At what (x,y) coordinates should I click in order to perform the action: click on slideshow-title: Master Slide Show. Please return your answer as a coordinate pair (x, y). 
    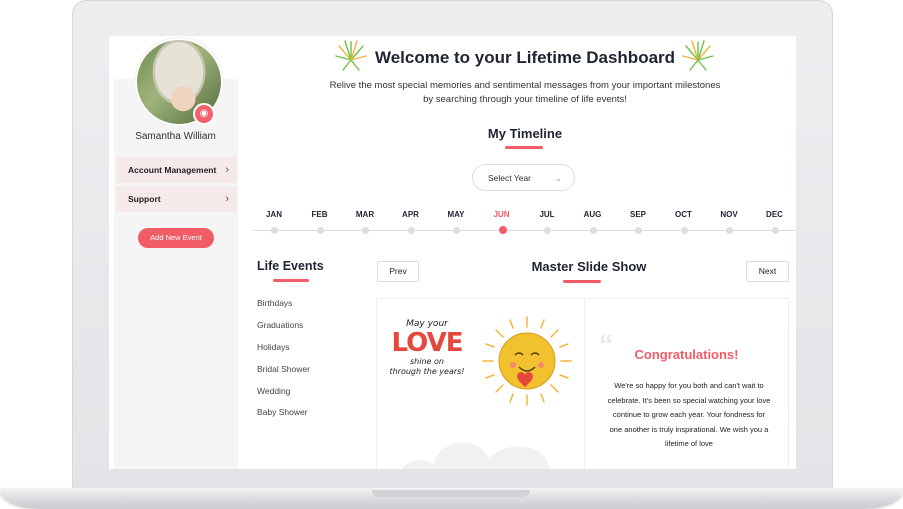
    Looking at the image, I should click on (589, 266).